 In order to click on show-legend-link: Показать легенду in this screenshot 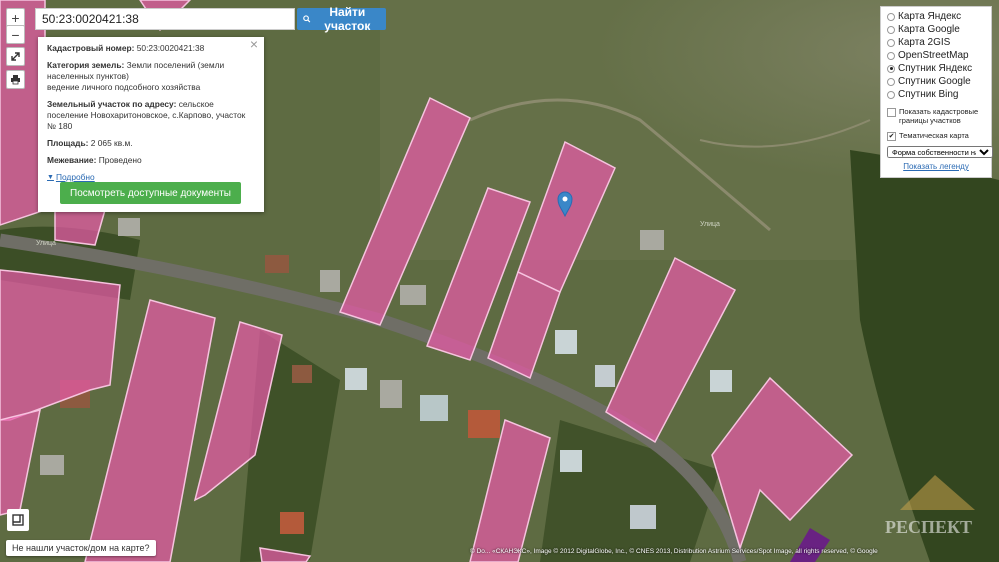, I will do `click(936, 166)`.